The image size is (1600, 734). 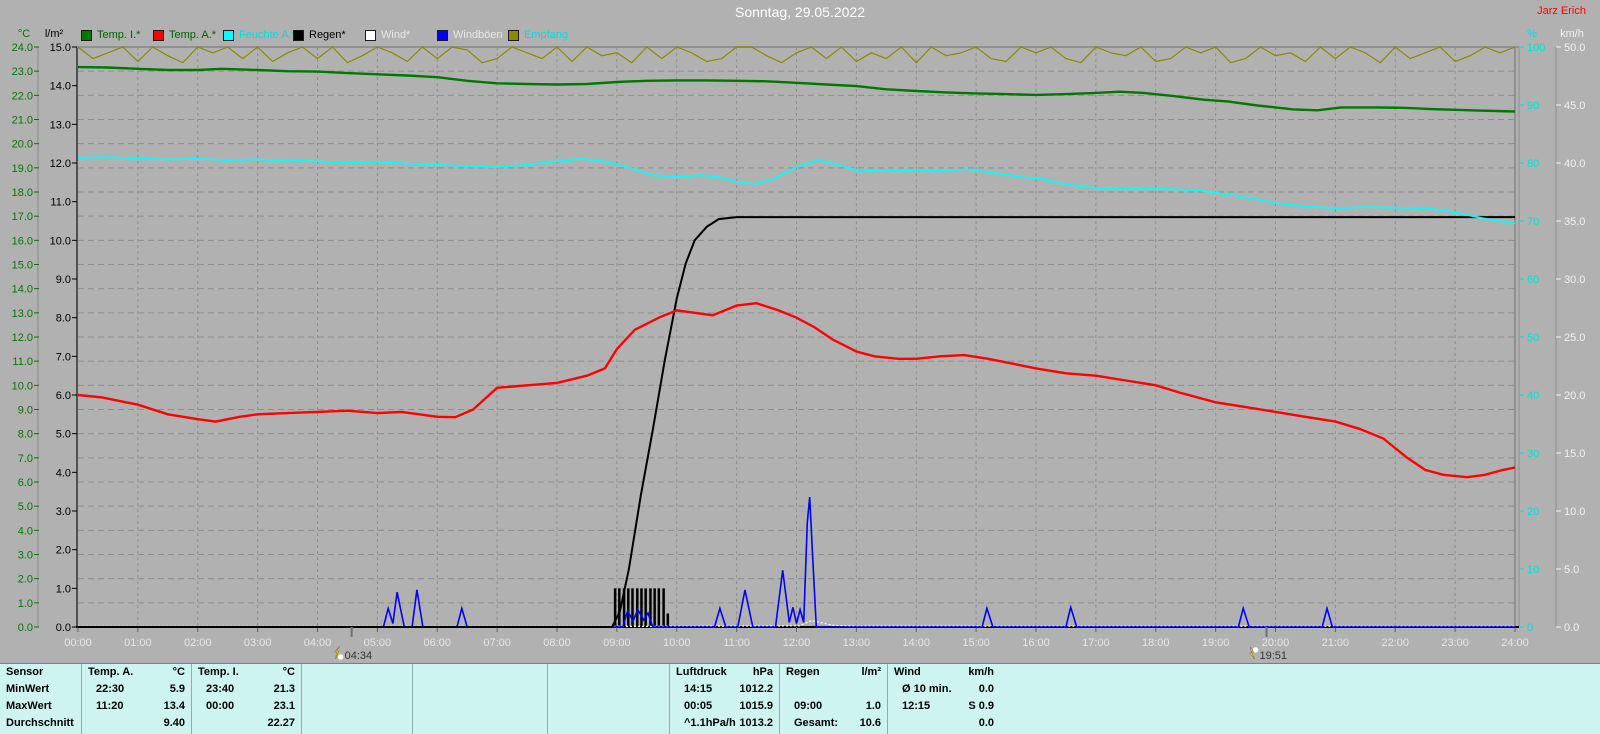 I want to click on table-col-regen: Regen l/m² 09:00 1.0 Gesamt: 10.6, so click(x=834, y=699).